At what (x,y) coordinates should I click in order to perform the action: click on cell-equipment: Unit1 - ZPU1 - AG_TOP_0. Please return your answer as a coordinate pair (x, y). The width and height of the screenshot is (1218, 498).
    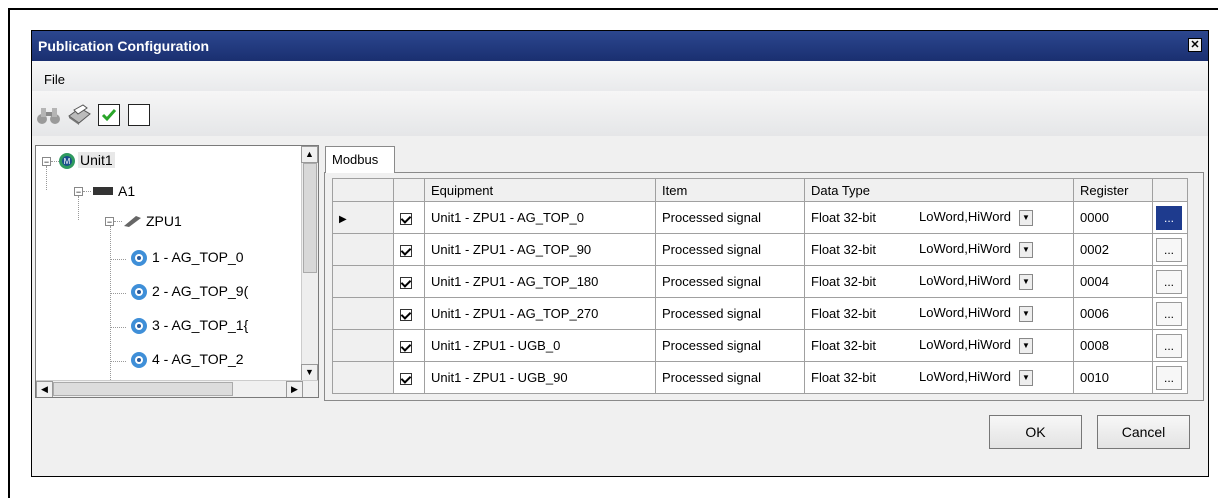
    Looking at the image, I should click on (540, 217).